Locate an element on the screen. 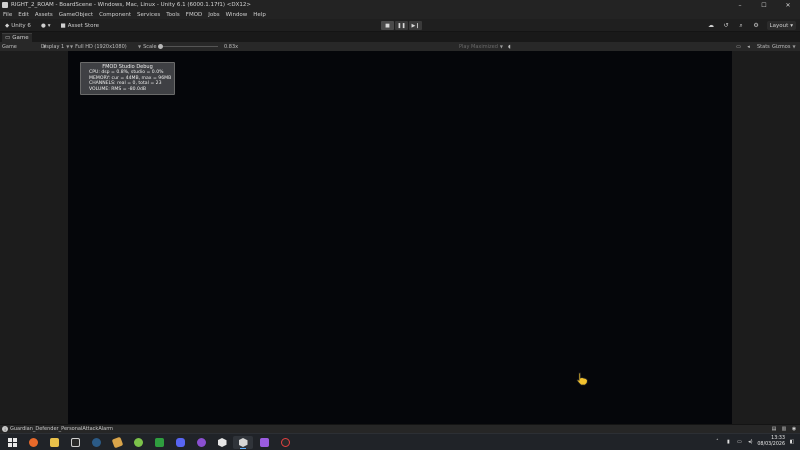 Image resolution: width=800 pixels, height=450 pixels. menu-file: File is located at coordinates (7, 15).